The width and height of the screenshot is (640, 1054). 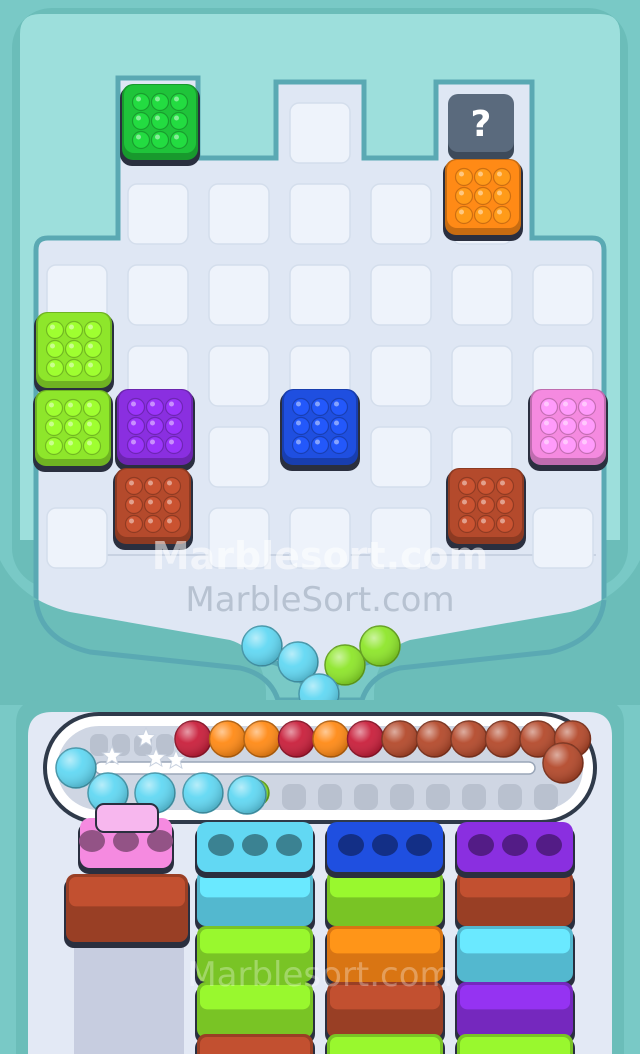 I want to click on column-4-tray-brown, so click(x=515, y=901).